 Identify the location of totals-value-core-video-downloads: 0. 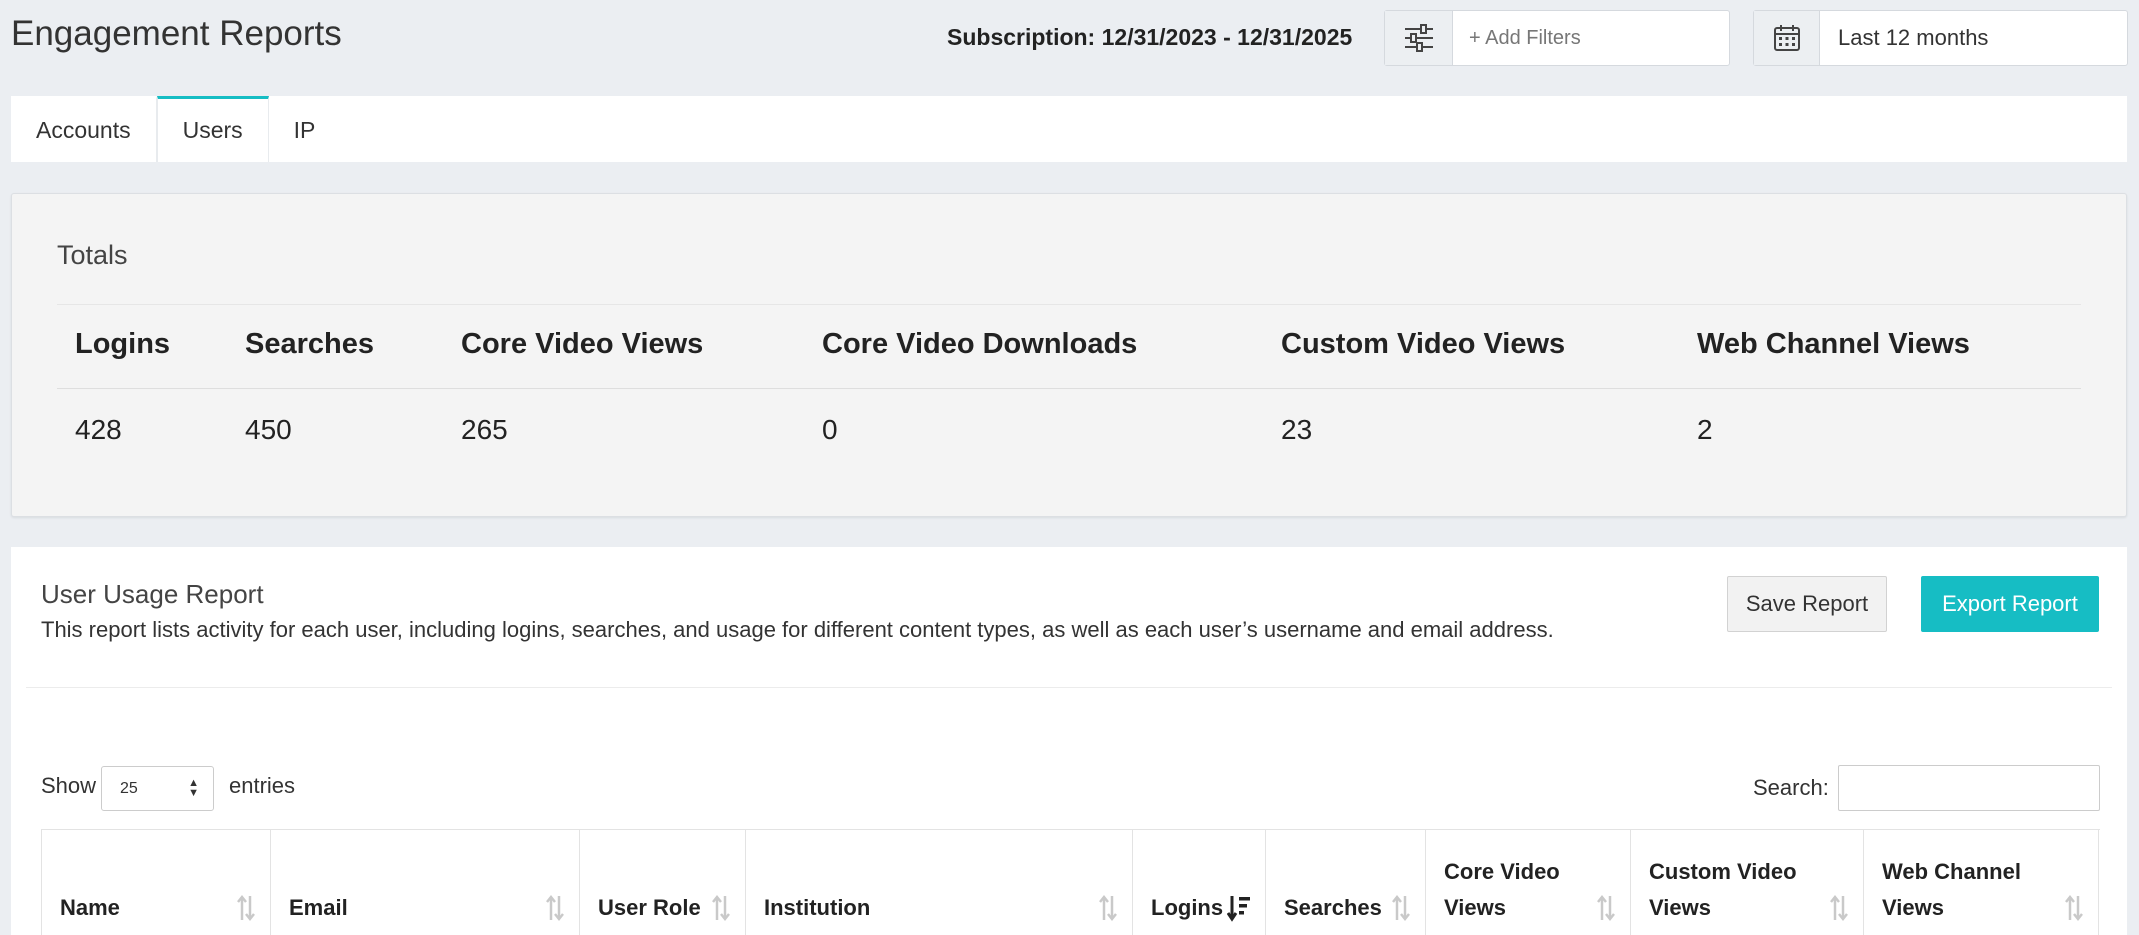
(830, 429).